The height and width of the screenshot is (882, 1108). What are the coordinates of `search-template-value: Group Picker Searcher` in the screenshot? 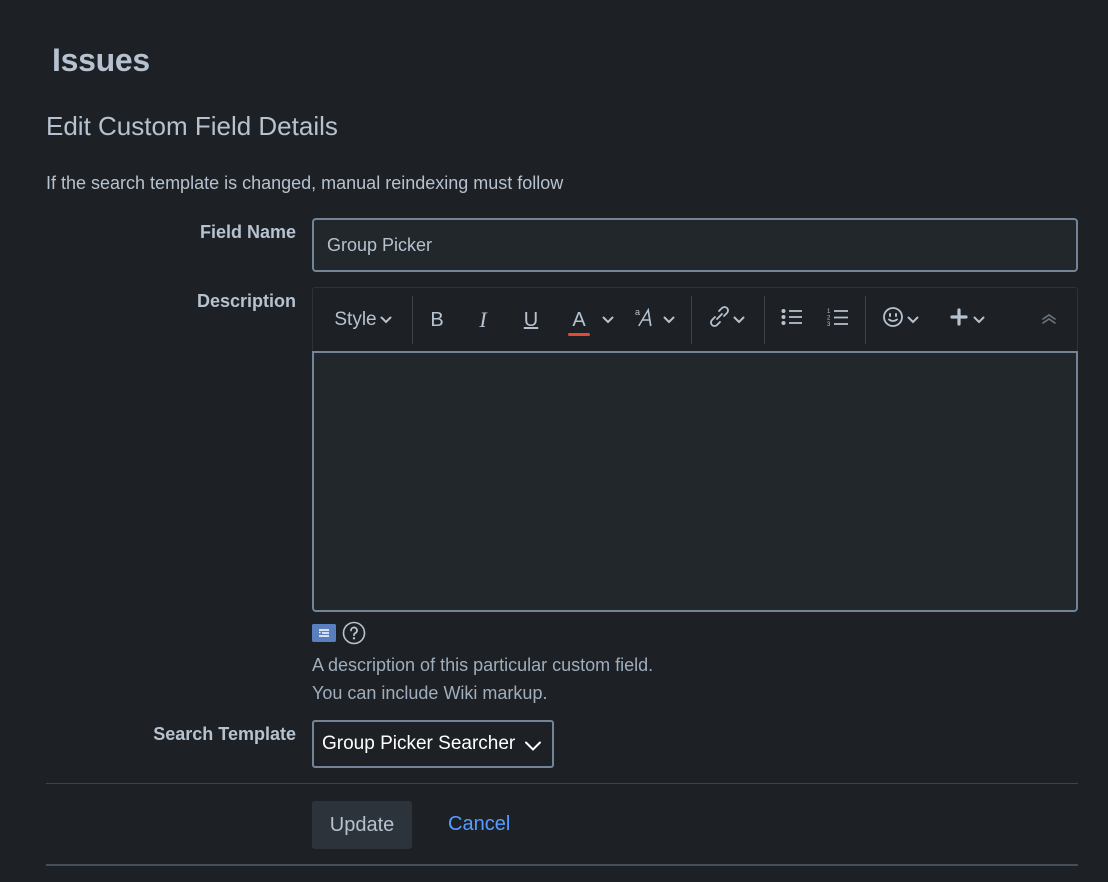 It's located at (419, 743).